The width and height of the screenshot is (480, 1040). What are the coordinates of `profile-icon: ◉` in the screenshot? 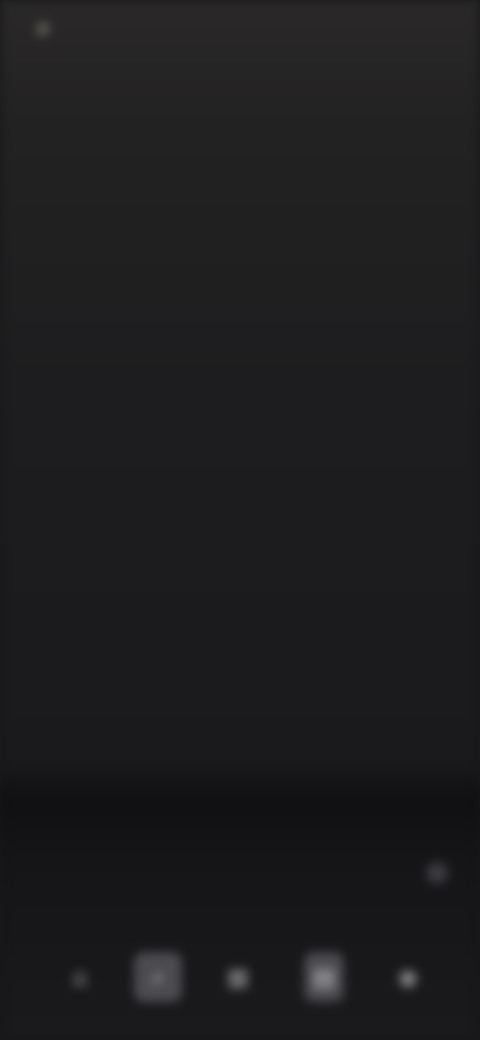 It's located at (408, 977).